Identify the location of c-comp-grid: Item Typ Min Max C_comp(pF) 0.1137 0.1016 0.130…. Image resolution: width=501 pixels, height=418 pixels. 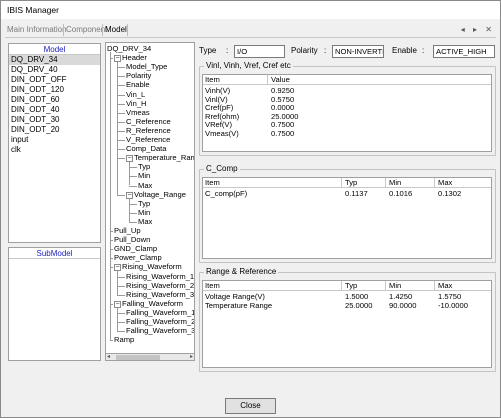
(347, 218).